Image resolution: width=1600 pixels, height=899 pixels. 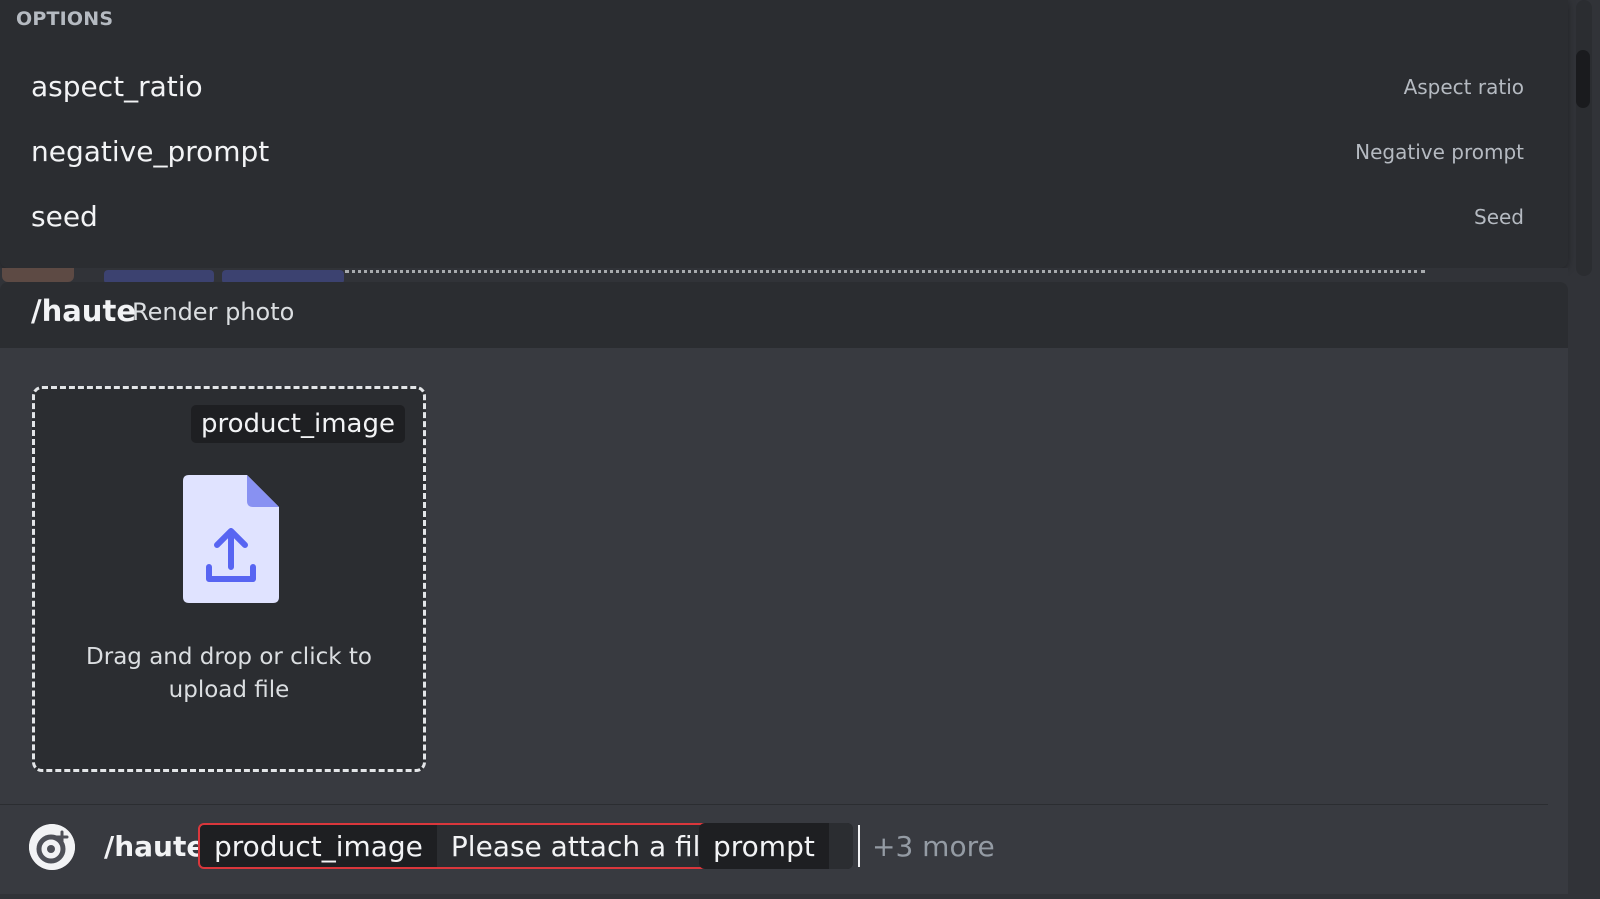 What do you see at coordinates (229, 690) in the screenshot?
I see `upload-hint-line: upload file` at bounding box center [229, 690].